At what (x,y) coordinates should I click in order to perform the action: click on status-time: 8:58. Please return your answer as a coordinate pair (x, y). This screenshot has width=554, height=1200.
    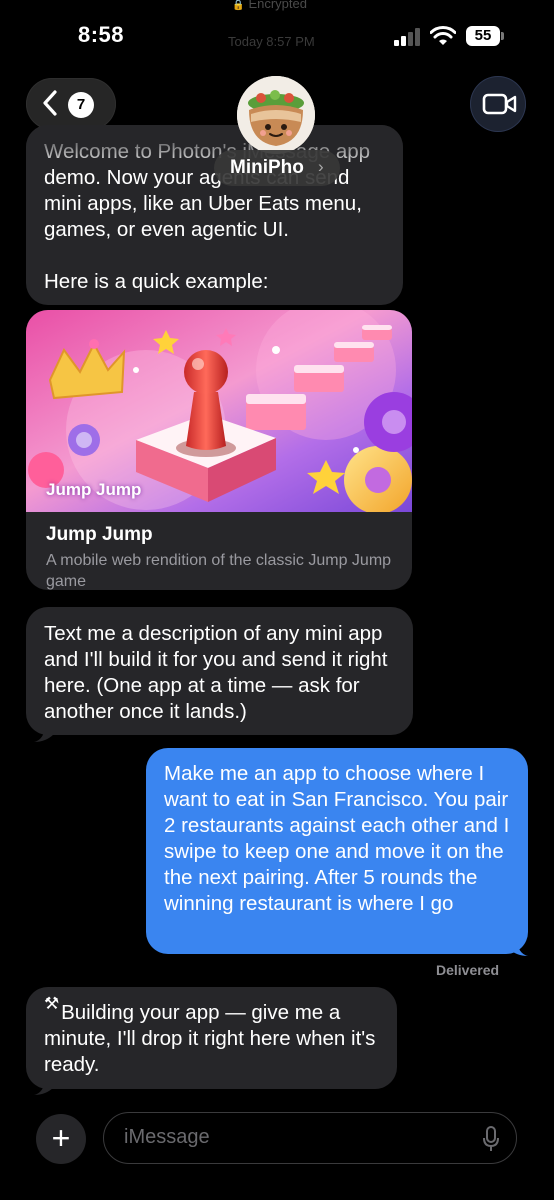
    Looking at the image, I should click on (101, 34).